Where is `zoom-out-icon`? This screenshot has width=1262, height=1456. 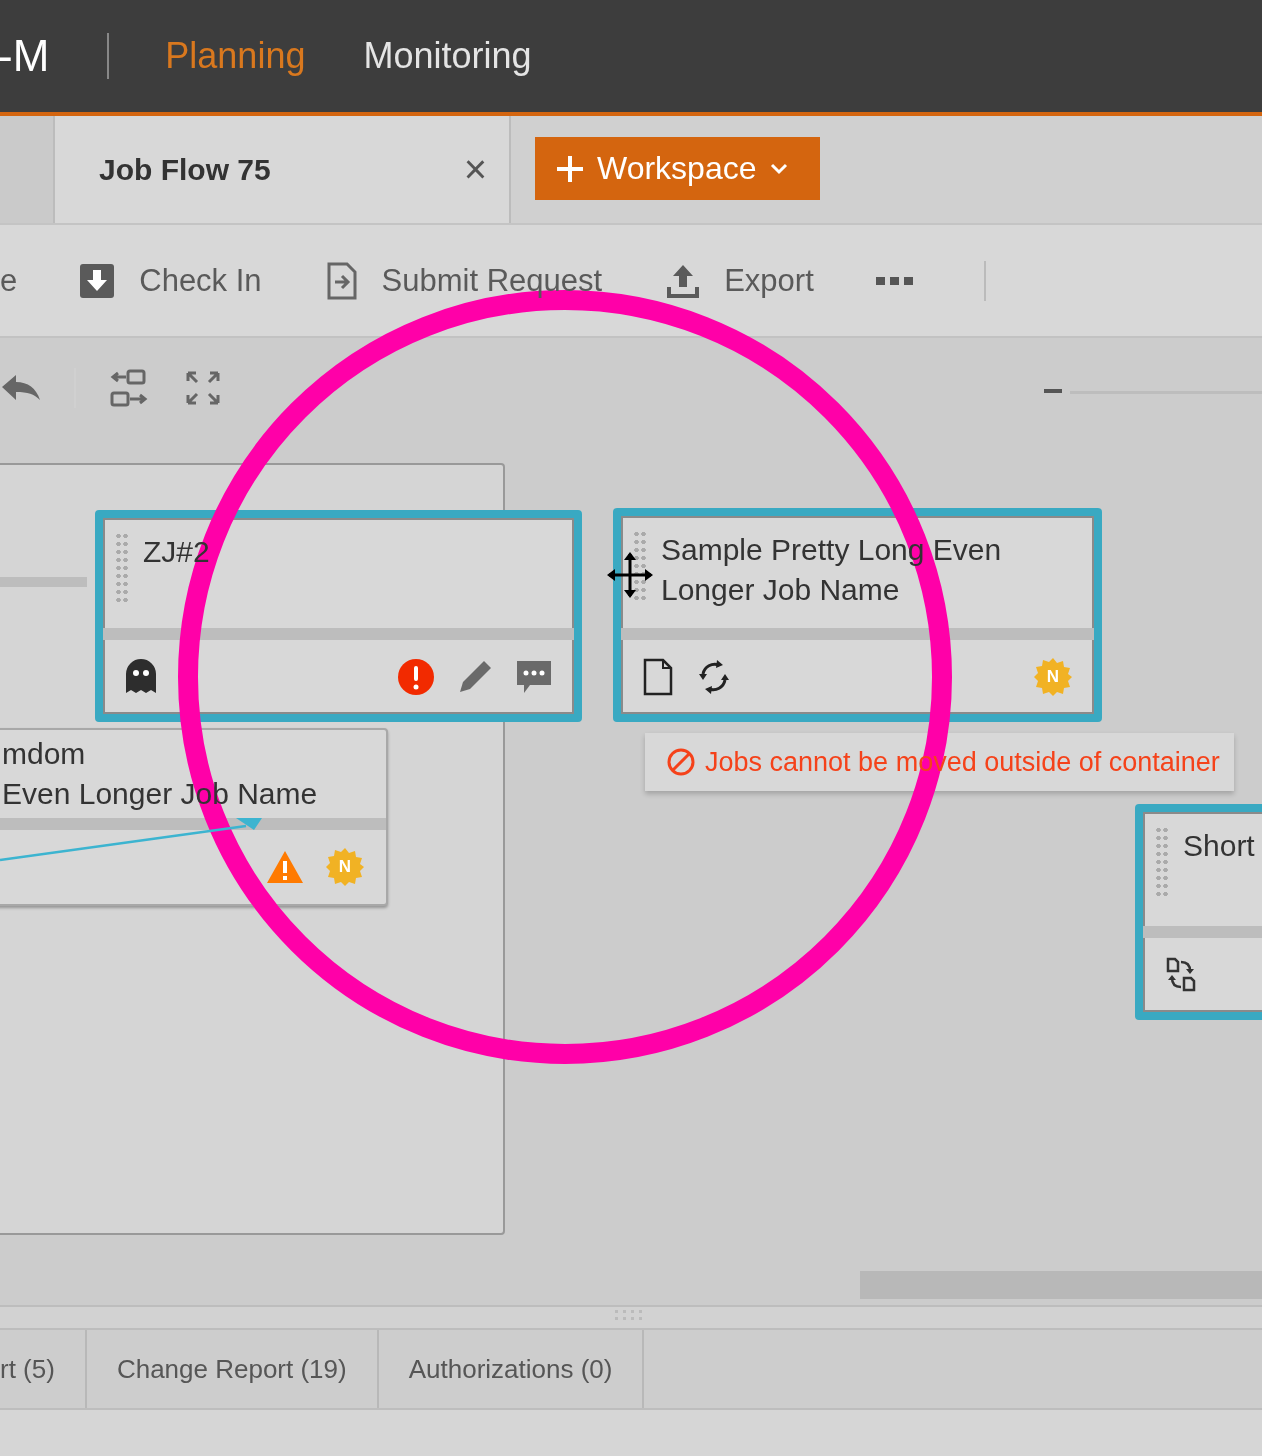
zoom-out-icon is located at coordinates (1053, 391).